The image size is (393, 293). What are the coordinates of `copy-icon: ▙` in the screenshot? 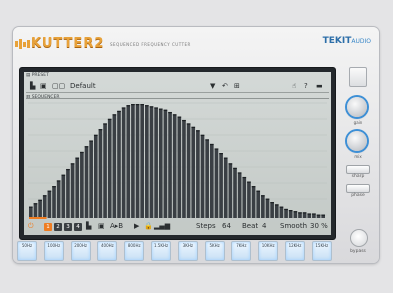 It's located at (88, 226).